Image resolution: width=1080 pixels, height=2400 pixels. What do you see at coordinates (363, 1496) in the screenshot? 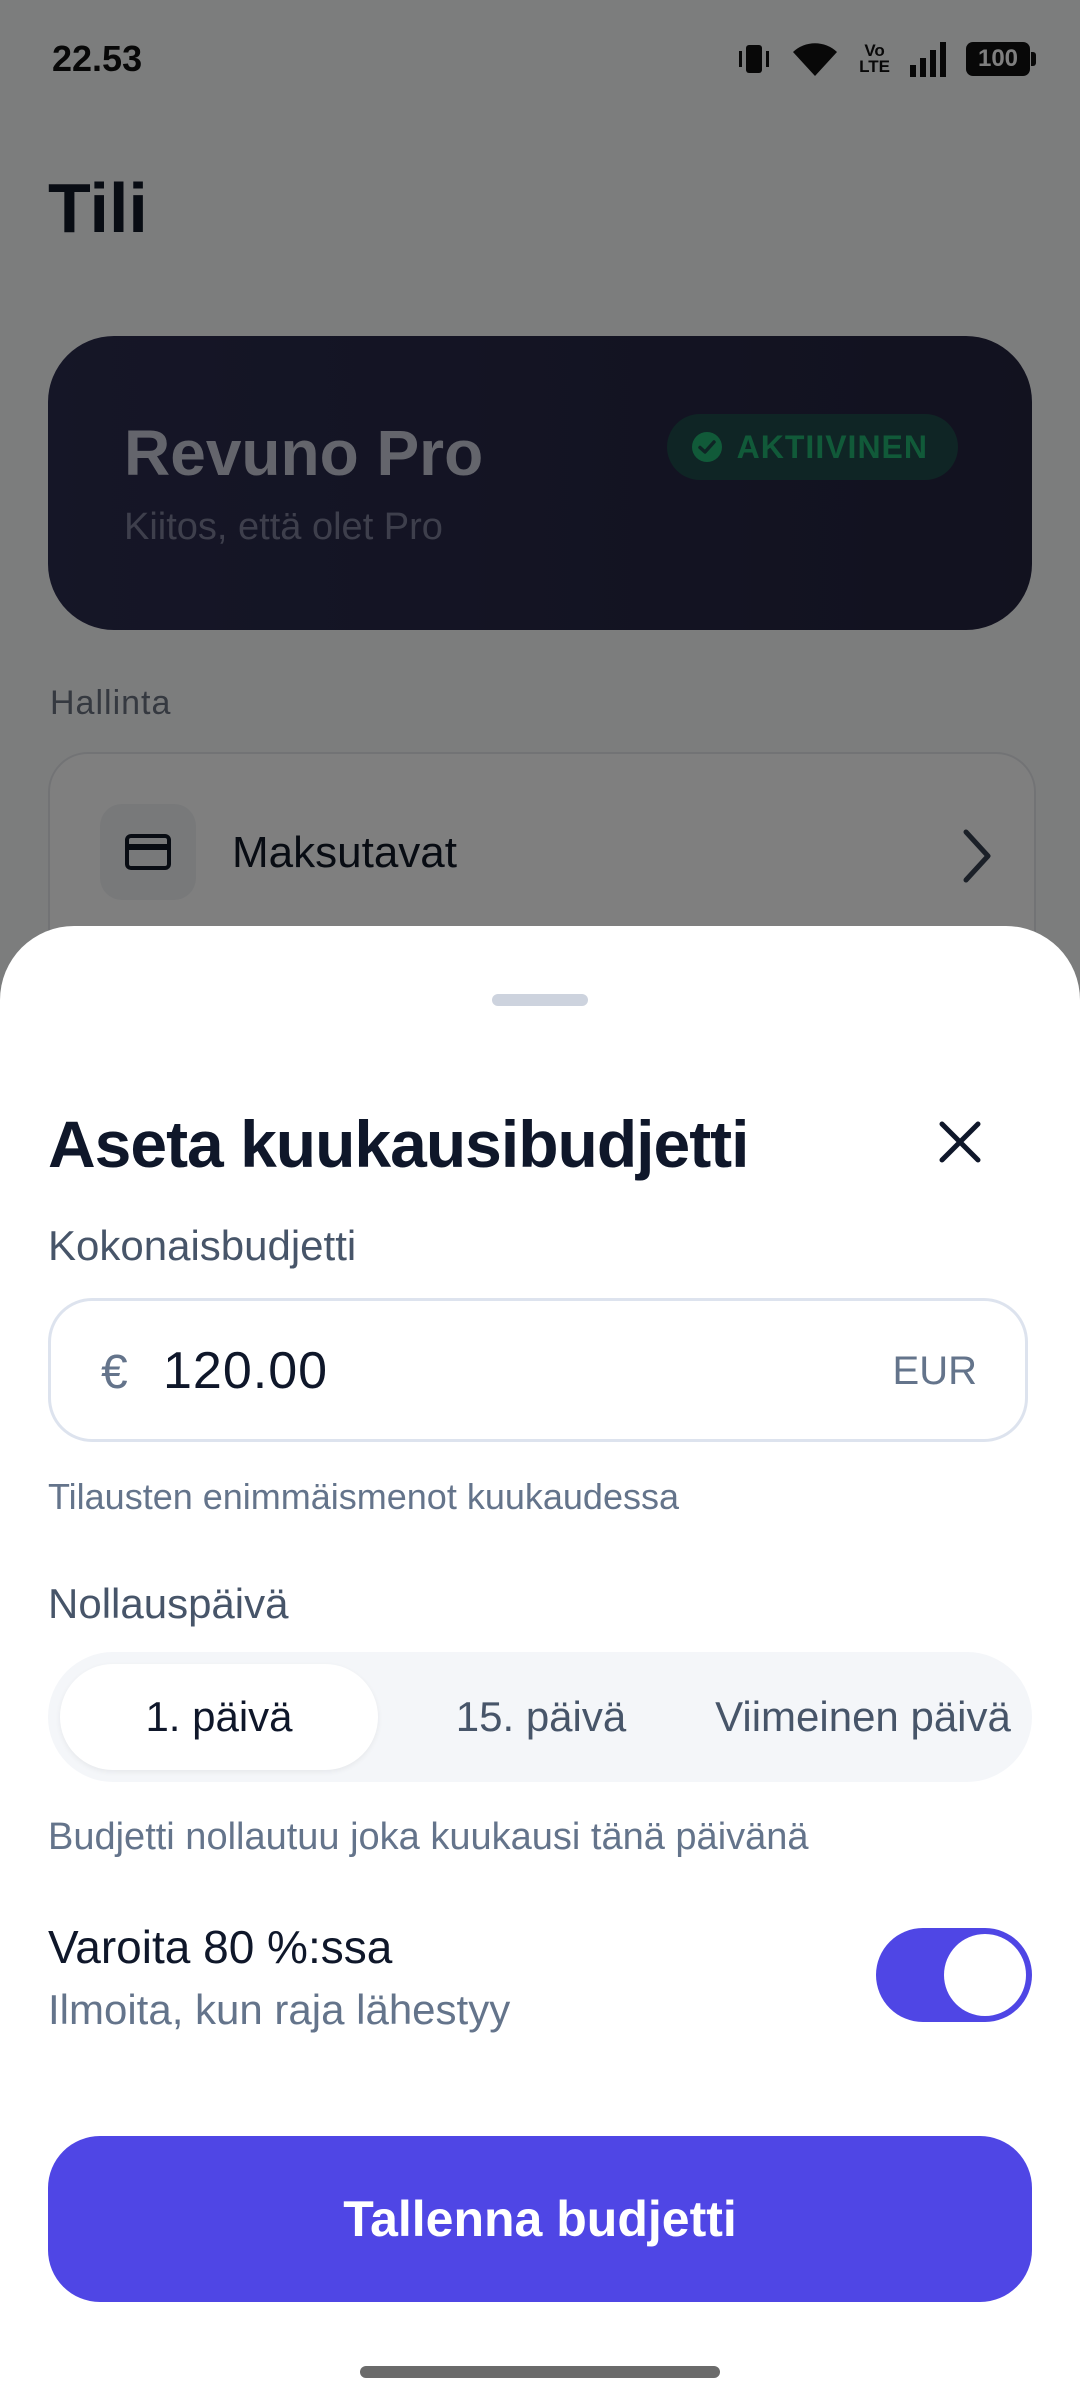
I see `total-budget-helper: Tilausten enimmäismenot kuukaudessa` at bounding box center [363, 1496].